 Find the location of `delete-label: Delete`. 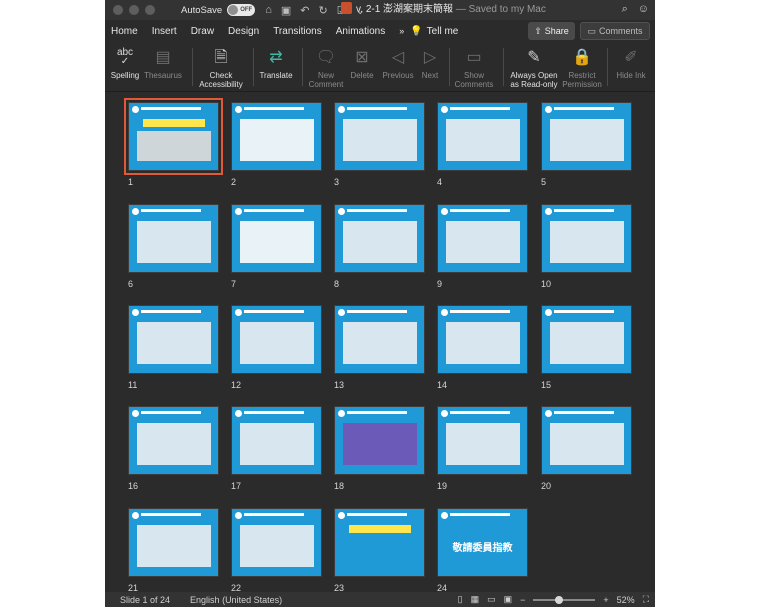

delete-label: Delete is located at coordinates (362, 75).